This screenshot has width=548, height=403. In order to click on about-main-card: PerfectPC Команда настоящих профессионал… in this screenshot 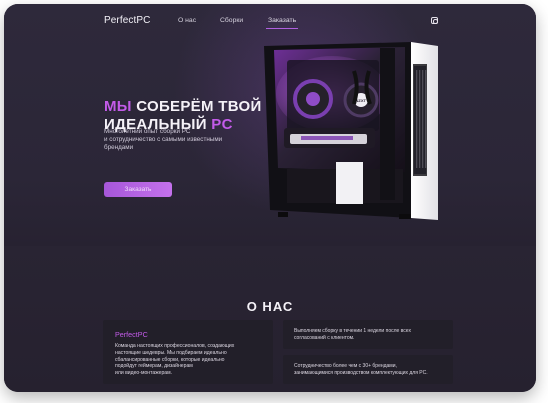, I will do `click(188, 352)`.